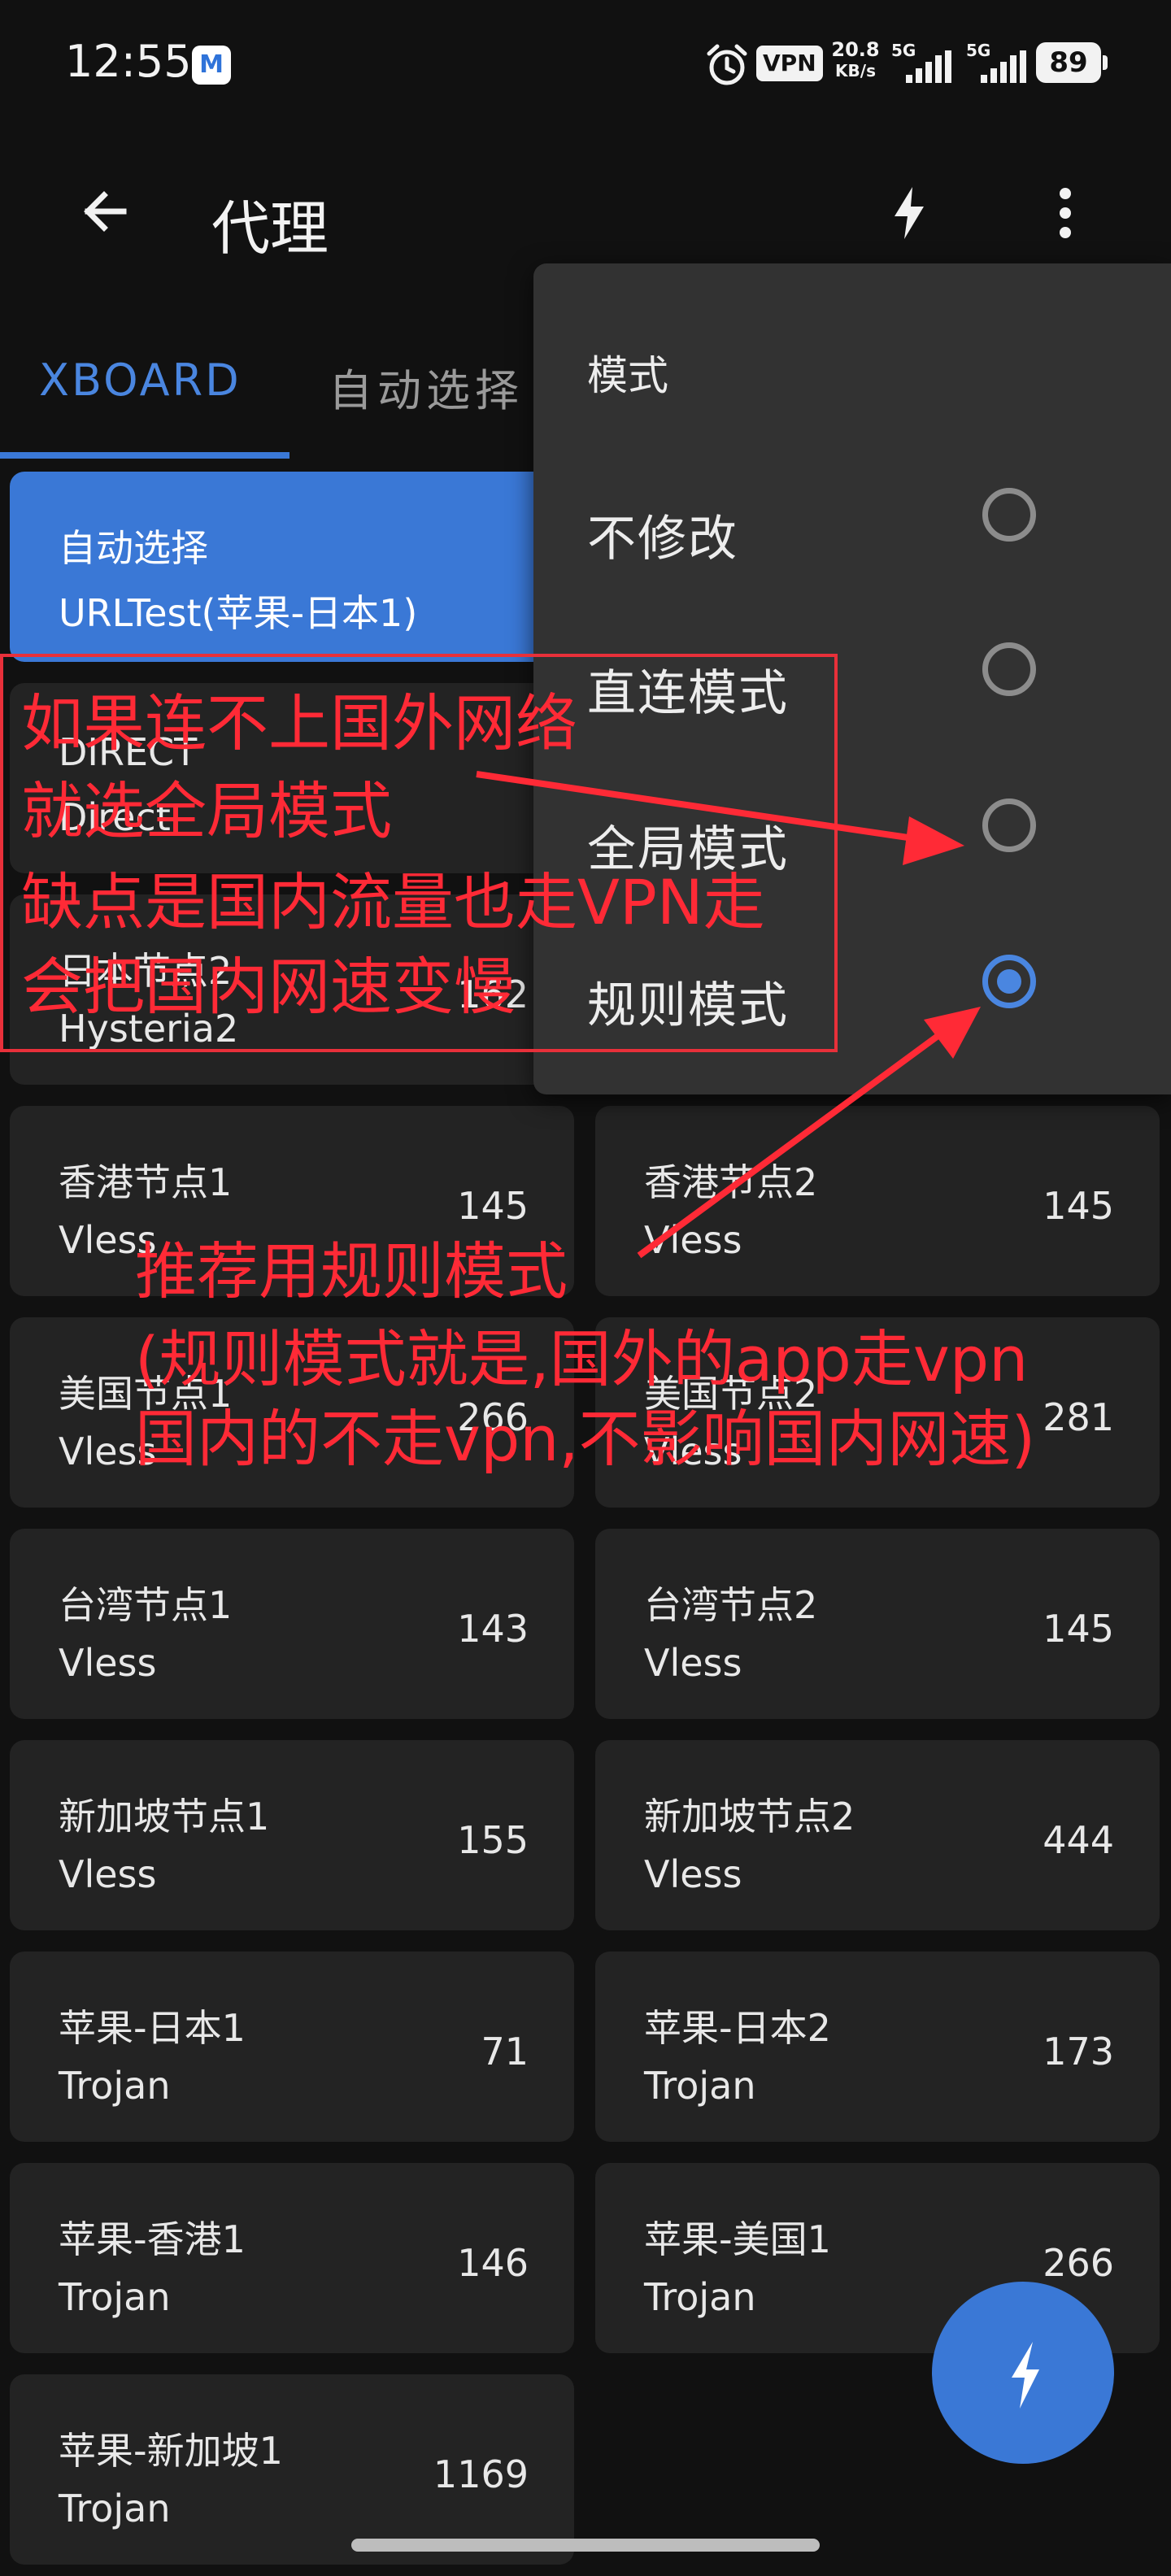 The width and height of the screenshot is (1171, 2576). What do you see at coordinates (727, 64) in the screenshot?
I see `alarm-icon` at bounding box center [727, 64].